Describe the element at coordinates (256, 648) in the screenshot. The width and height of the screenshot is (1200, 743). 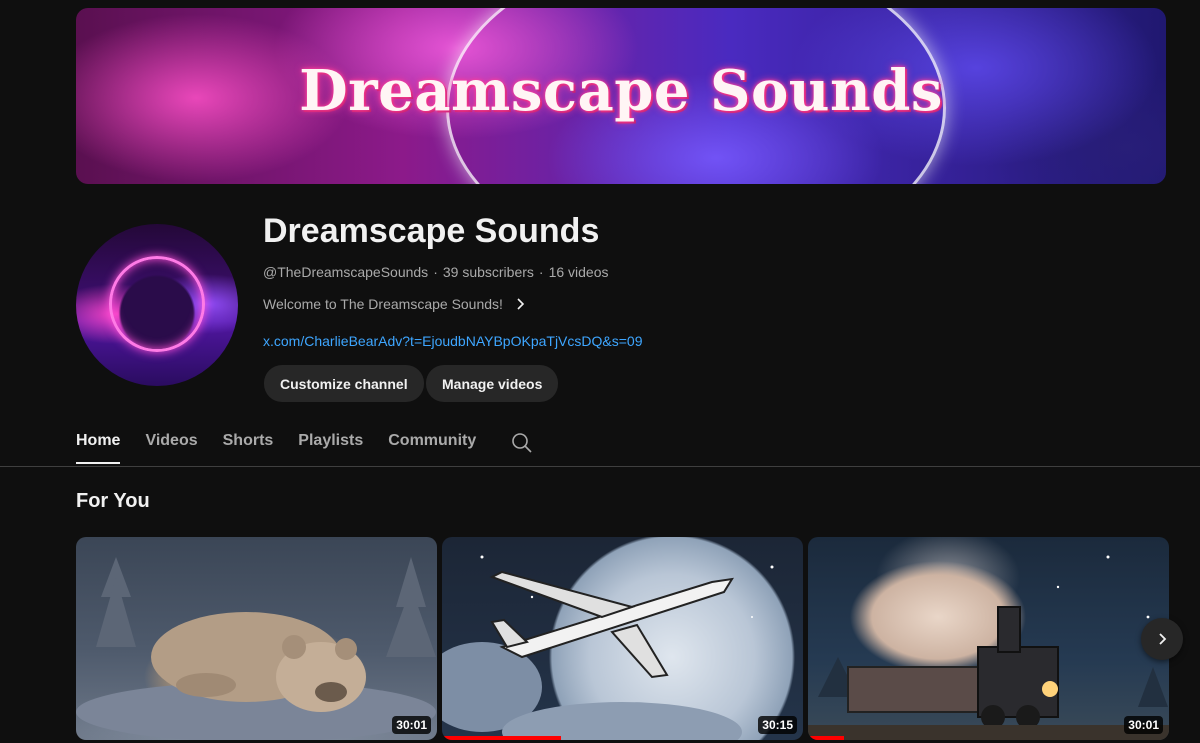
I see `bear-illustration` at that location.